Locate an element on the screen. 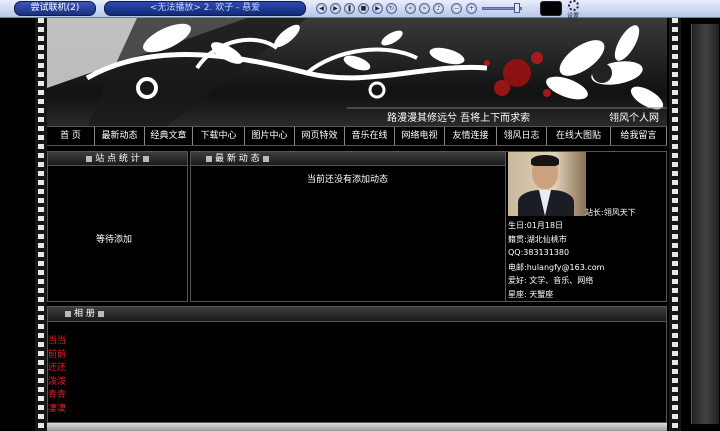 The image size is (720, 431). album-item: 当当 is located at coordinates (57, 339).